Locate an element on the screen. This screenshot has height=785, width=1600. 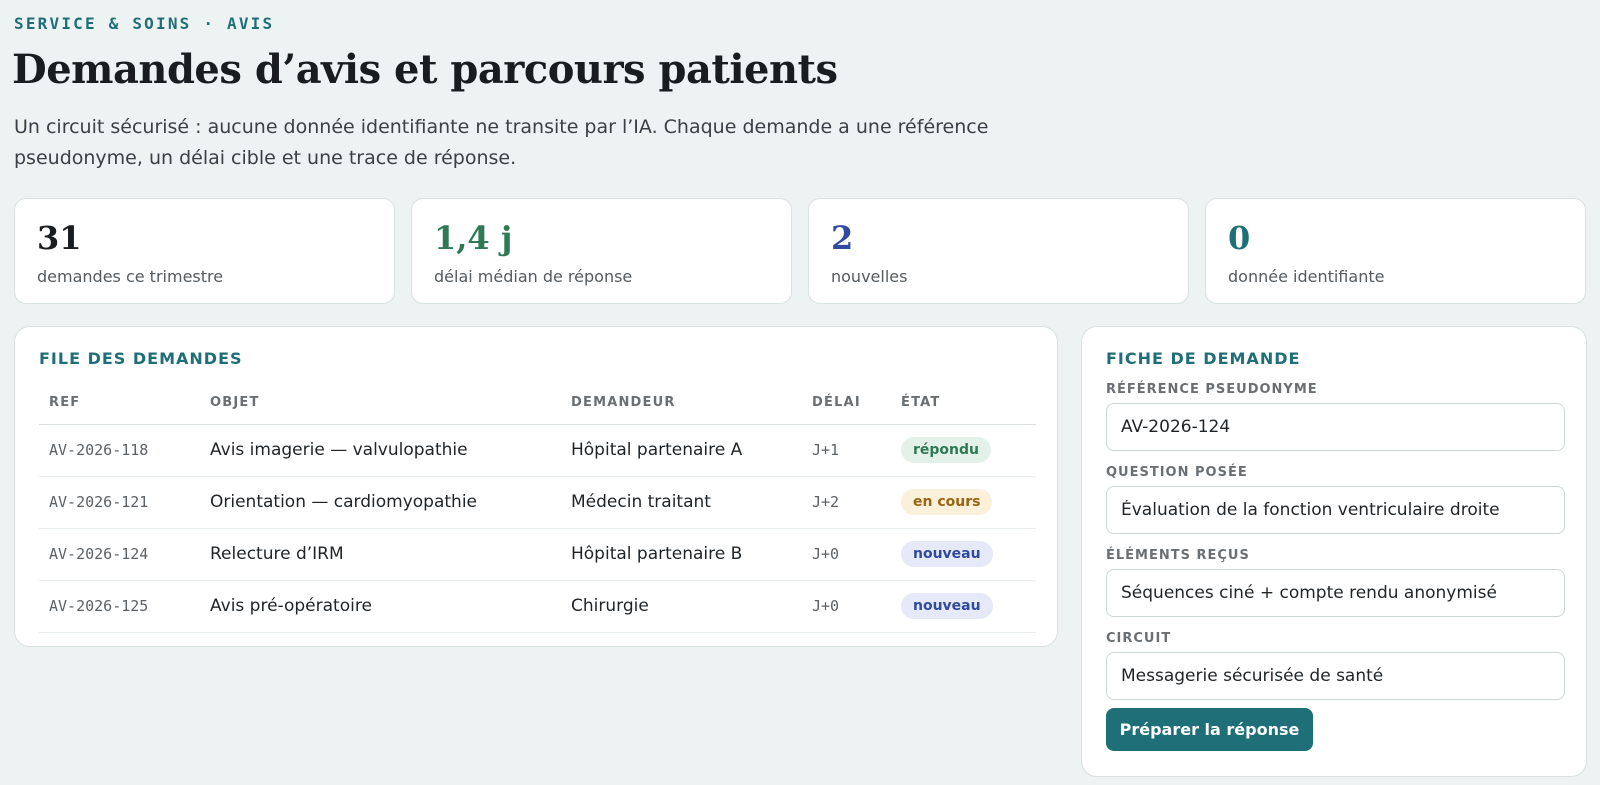
cell-demandeur: Chirurgie is located at coordinates (681, 606).